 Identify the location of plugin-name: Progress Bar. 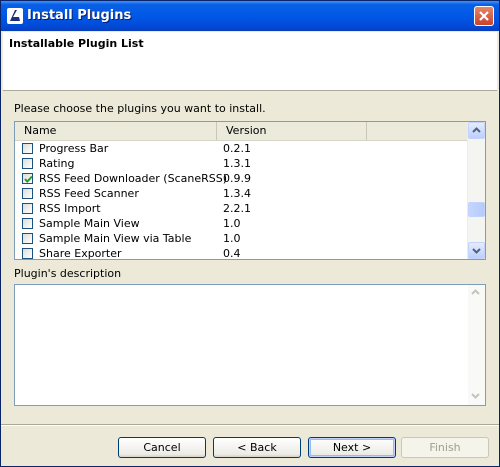
(74, 148).